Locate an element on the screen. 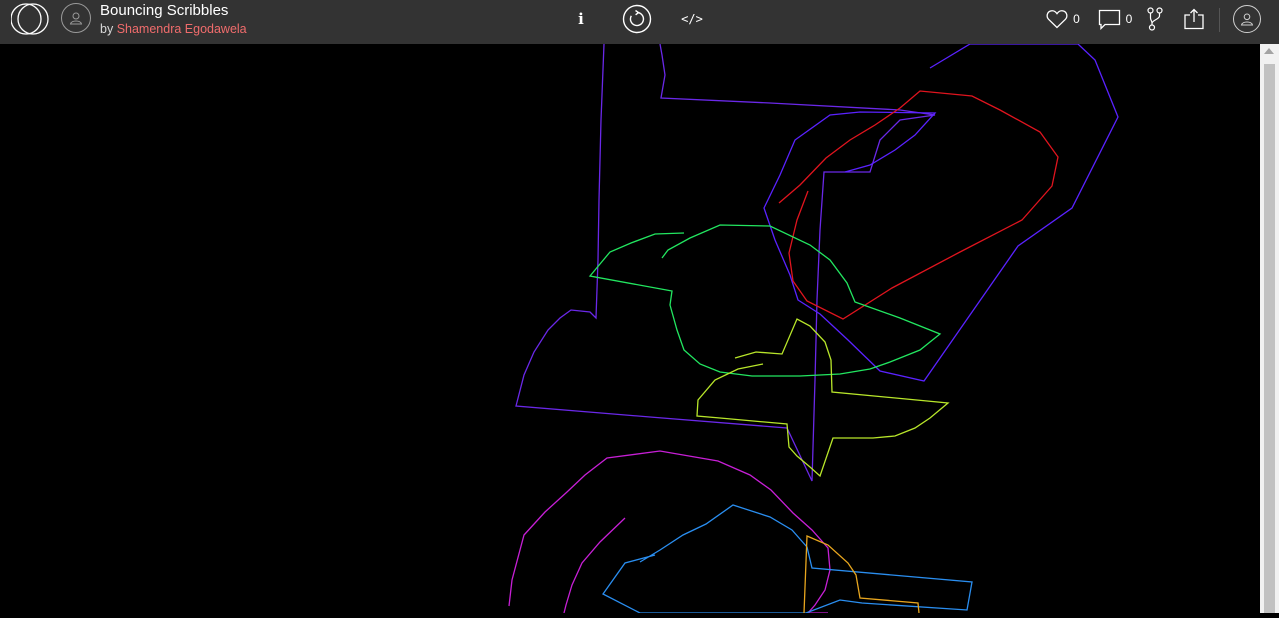  toolbar-divider is located at coordinates (1219, 20).